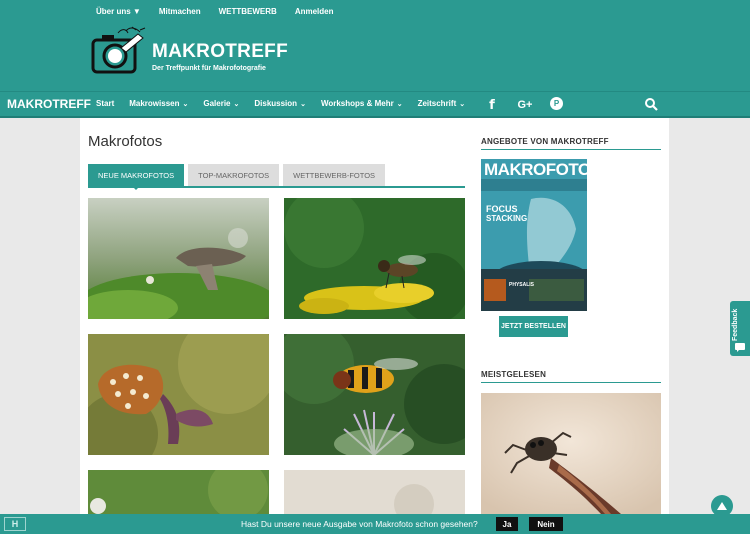 This screenshot has height=534, width=750. What do you see at coordinates (522, 285) in the screenshot?
I see `magazine-cover-small: PHYSALIS` at bounding box center [522, 285].